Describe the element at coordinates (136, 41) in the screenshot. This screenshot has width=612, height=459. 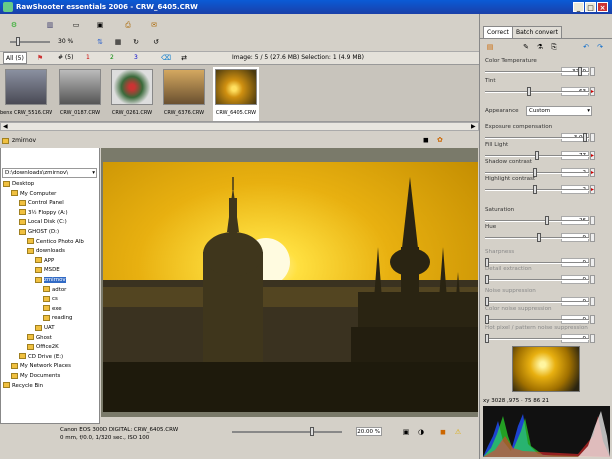
I see `refresh-icon: ↻` at that location.